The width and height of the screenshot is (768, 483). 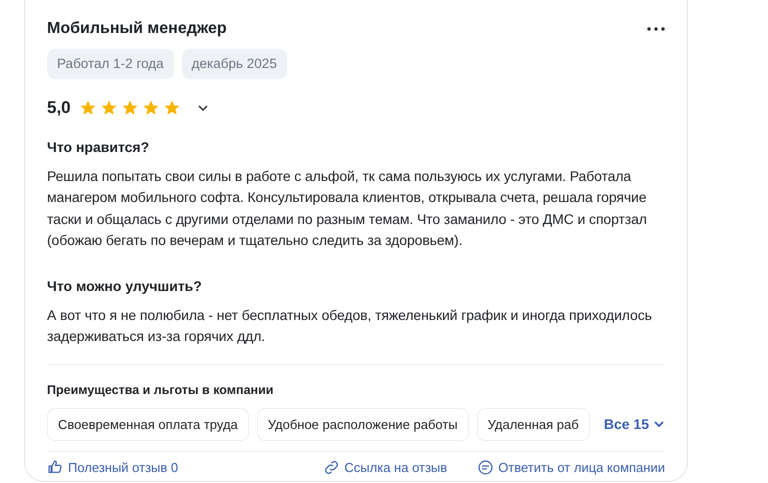 I want to click on benefit-chip: Своевременная оплата труда, so click(x=148, y=424).